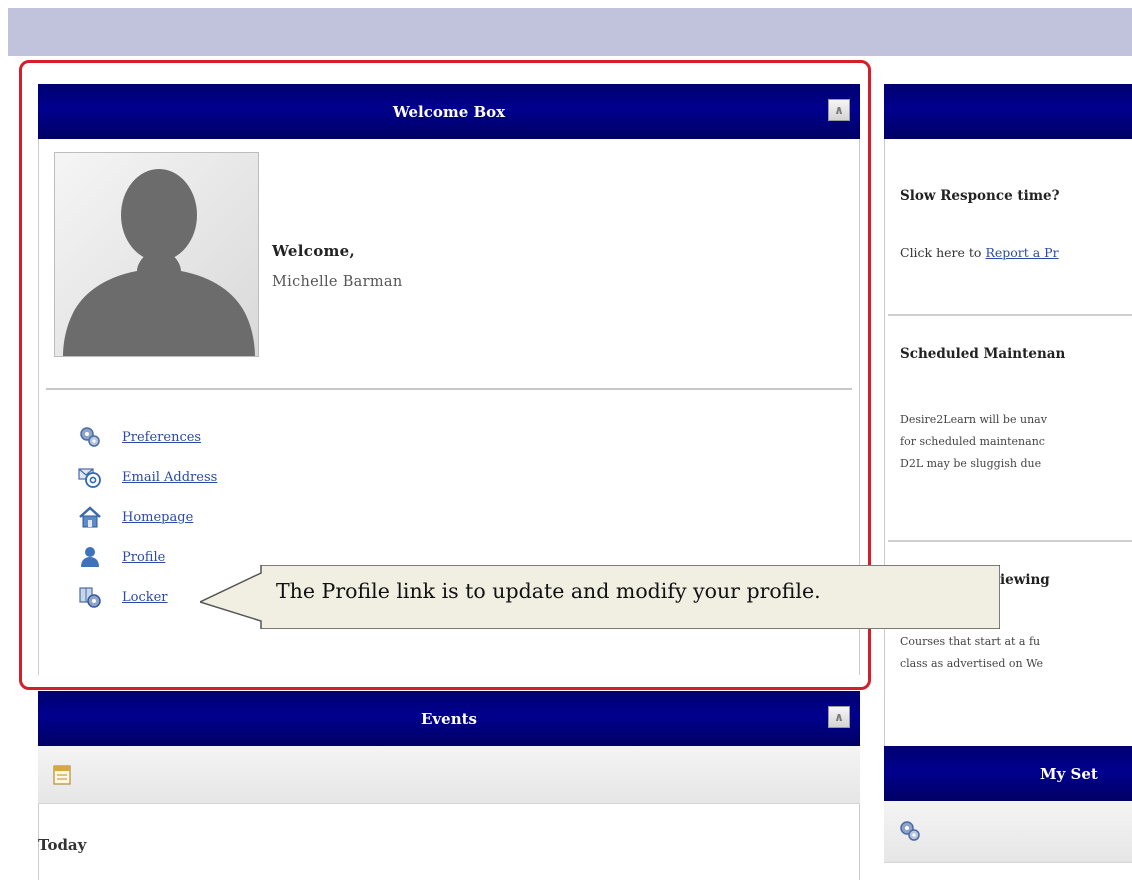  Describe the element at coordinates (570, 32) in the screenshot. I see `top-banner` at that location.